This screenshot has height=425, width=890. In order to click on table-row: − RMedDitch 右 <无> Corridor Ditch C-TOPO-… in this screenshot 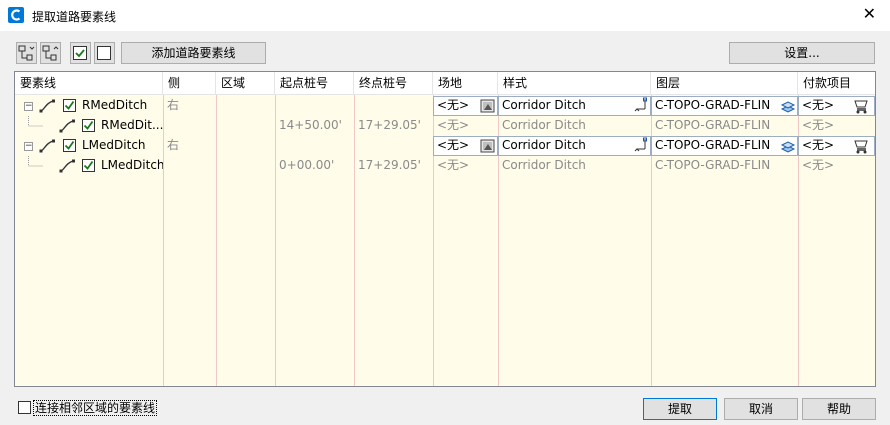, I will do `click(445, 106)`.